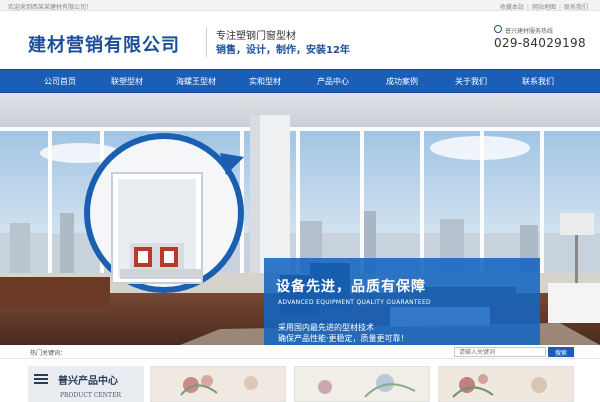 This screenshot has height=402, width=600. Describe the element at coordinates (283, 50) in the screenshot. I see `slogan-line-2: 销售，设计，制作，安装12年` at that location.